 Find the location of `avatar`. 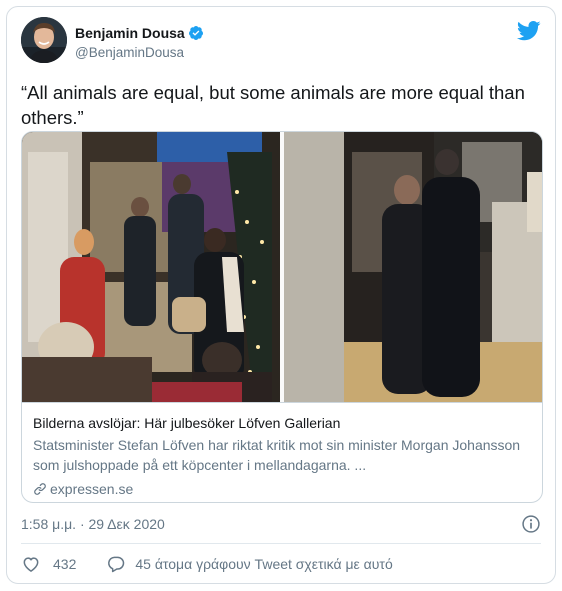

avatar is located at coordinates (44, 40).